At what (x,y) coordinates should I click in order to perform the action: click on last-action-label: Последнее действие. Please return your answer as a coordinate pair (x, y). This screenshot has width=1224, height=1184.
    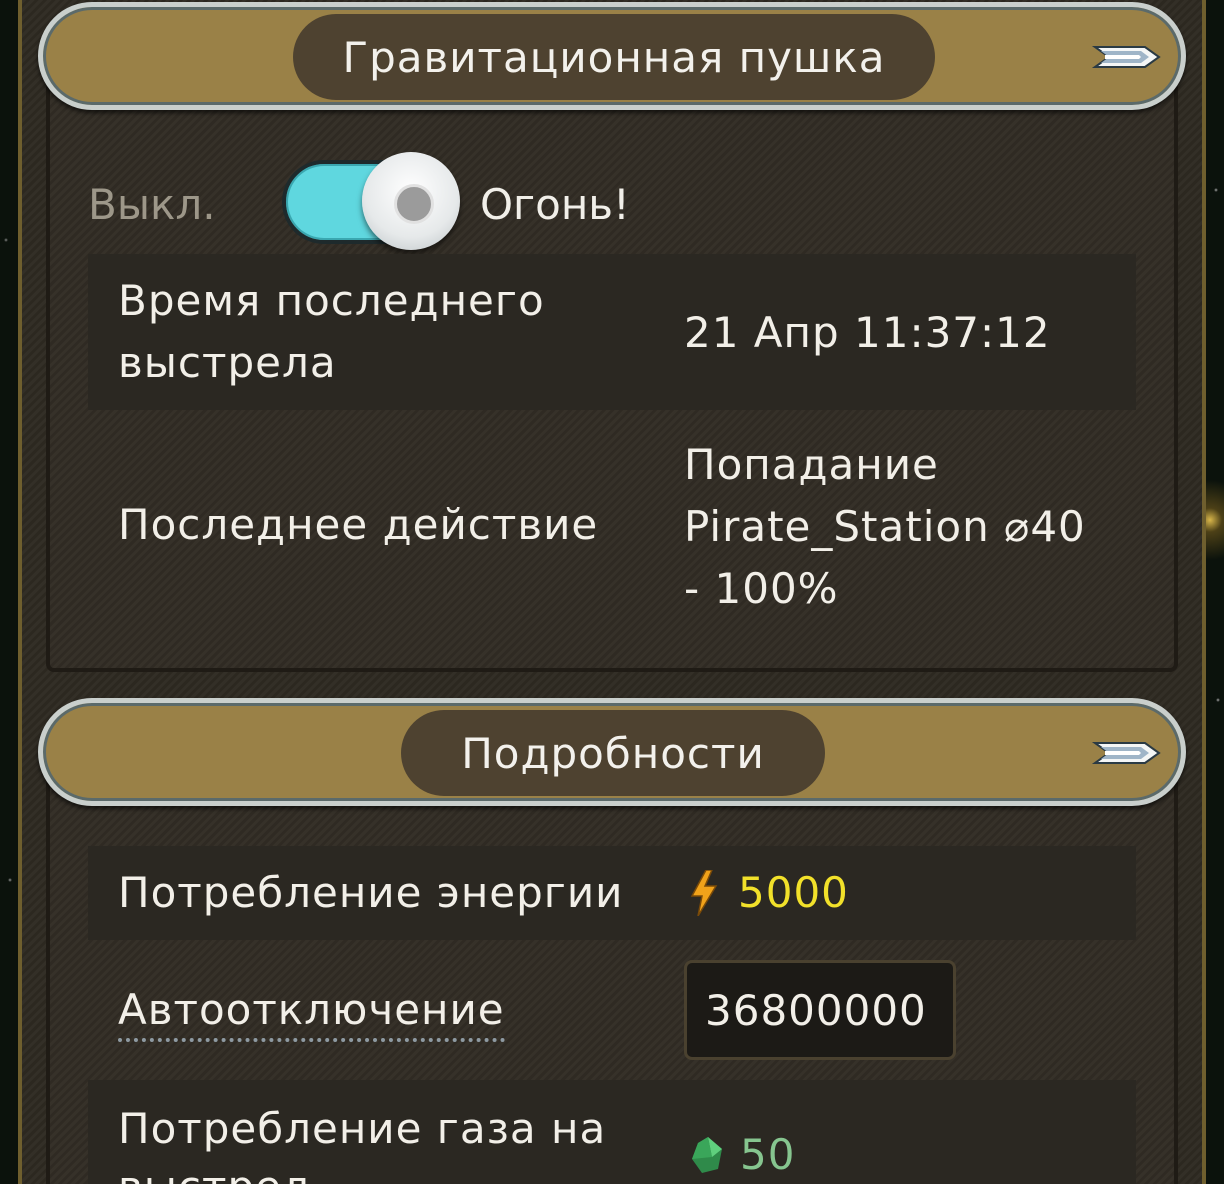
    Looking at the image, I should click on (358, 524).